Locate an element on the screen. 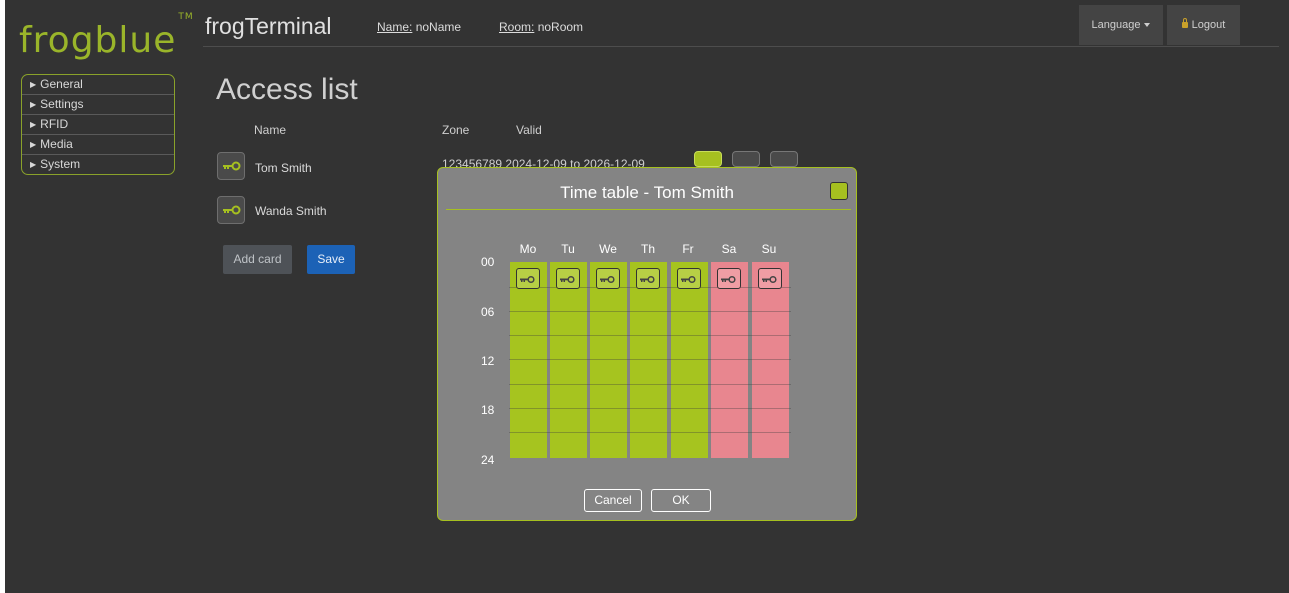 This screenshot has height=593, width=1289. day-column-su is located at coordinates (770, 360).